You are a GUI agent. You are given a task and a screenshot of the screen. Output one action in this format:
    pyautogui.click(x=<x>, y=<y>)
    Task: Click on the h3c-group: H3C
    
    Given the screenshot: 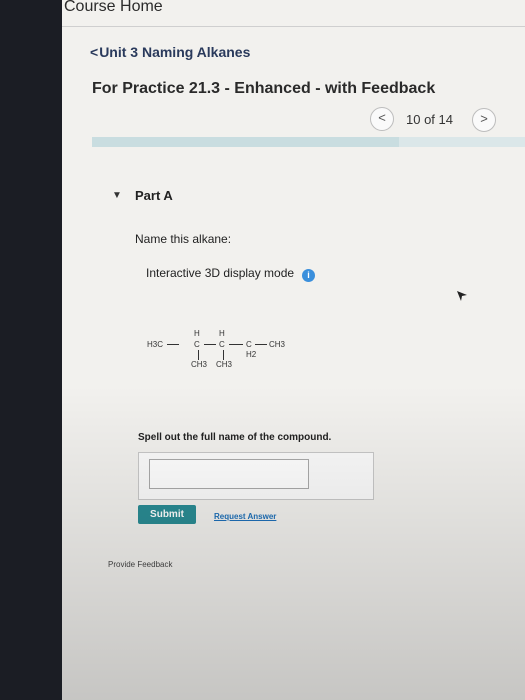 What is the action you would take?
    pyautogui.click(x=155, y=344)
    